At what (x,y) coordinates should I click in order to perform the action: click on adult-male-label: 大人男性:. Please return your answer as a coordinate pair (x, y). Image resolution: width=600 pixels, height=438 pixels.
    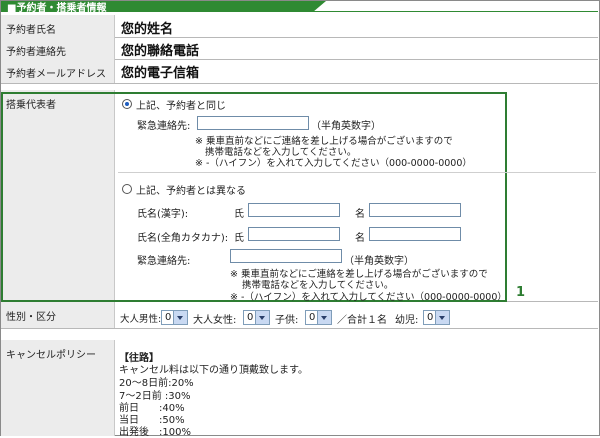
    Looking at the image, I should click on (141, 319).